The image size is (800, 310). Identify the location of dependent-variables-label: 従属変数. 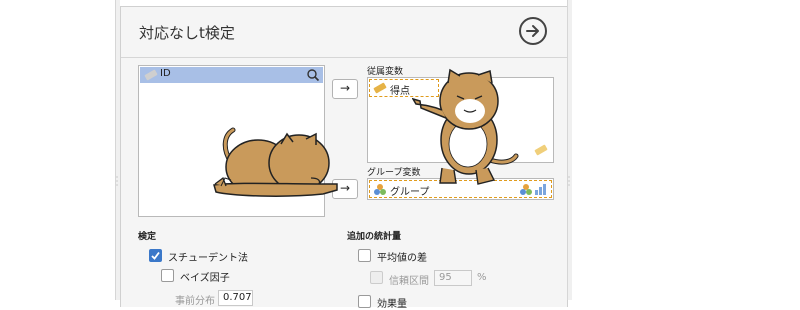
(385, 72).